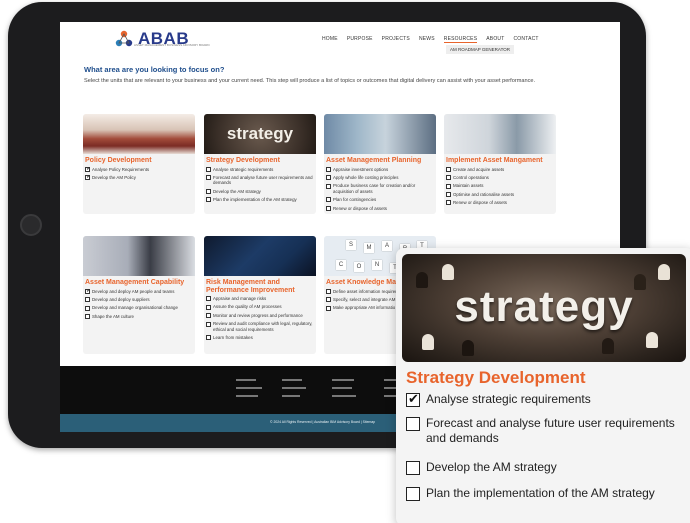  I want to click on checkbox-item: Create and acquire assets, so click(501, 169).